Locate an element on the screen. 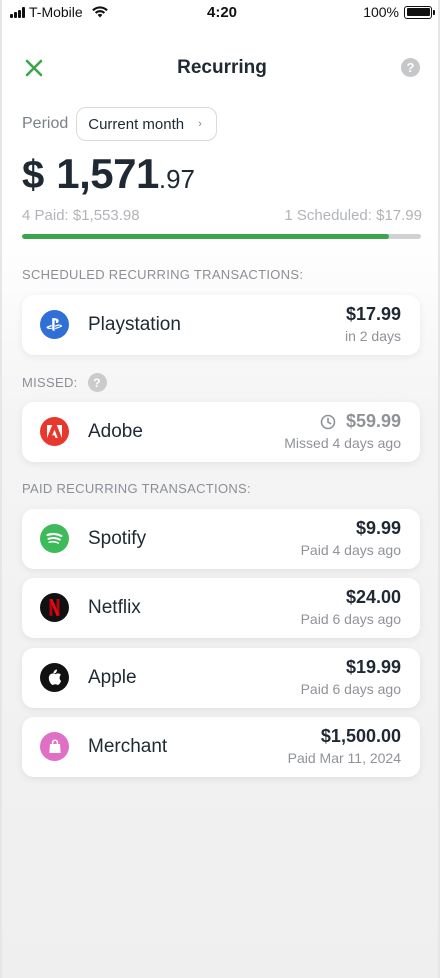 The width and height of the screenshot is (440, 978). apple-icon is located at coordinates (54, 677).